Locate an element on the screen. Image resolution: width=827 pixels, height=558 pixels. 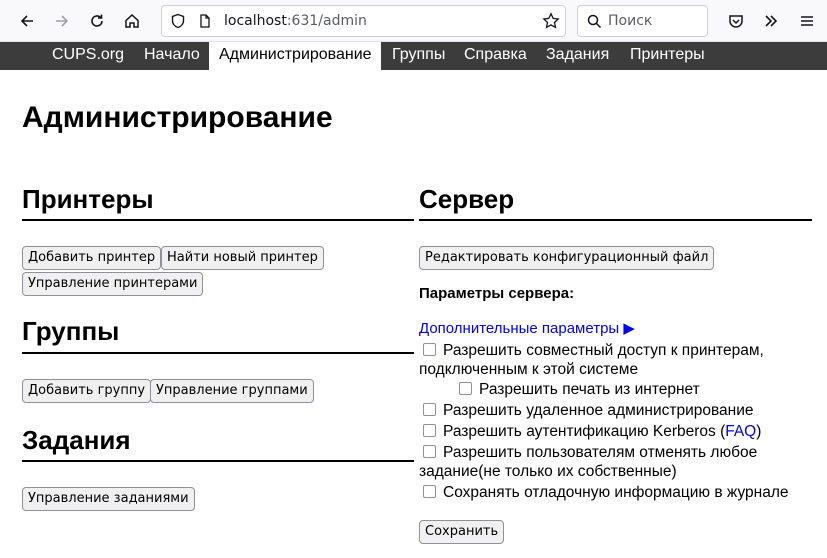
groups-heading: Группы is located at coordinates (71, 331).